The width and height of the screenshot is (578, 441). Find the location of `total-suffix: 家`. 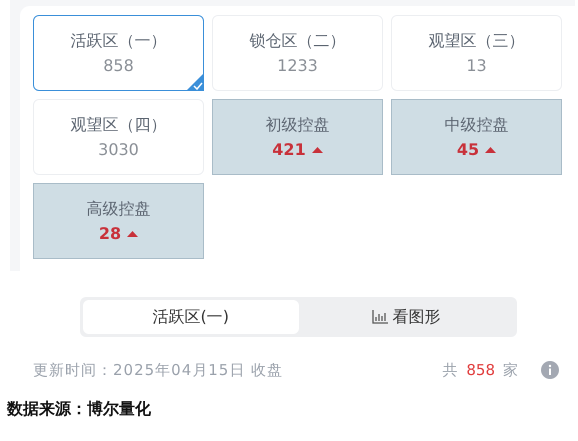

total-suffix: 家 is located at coordinates (511, 370).